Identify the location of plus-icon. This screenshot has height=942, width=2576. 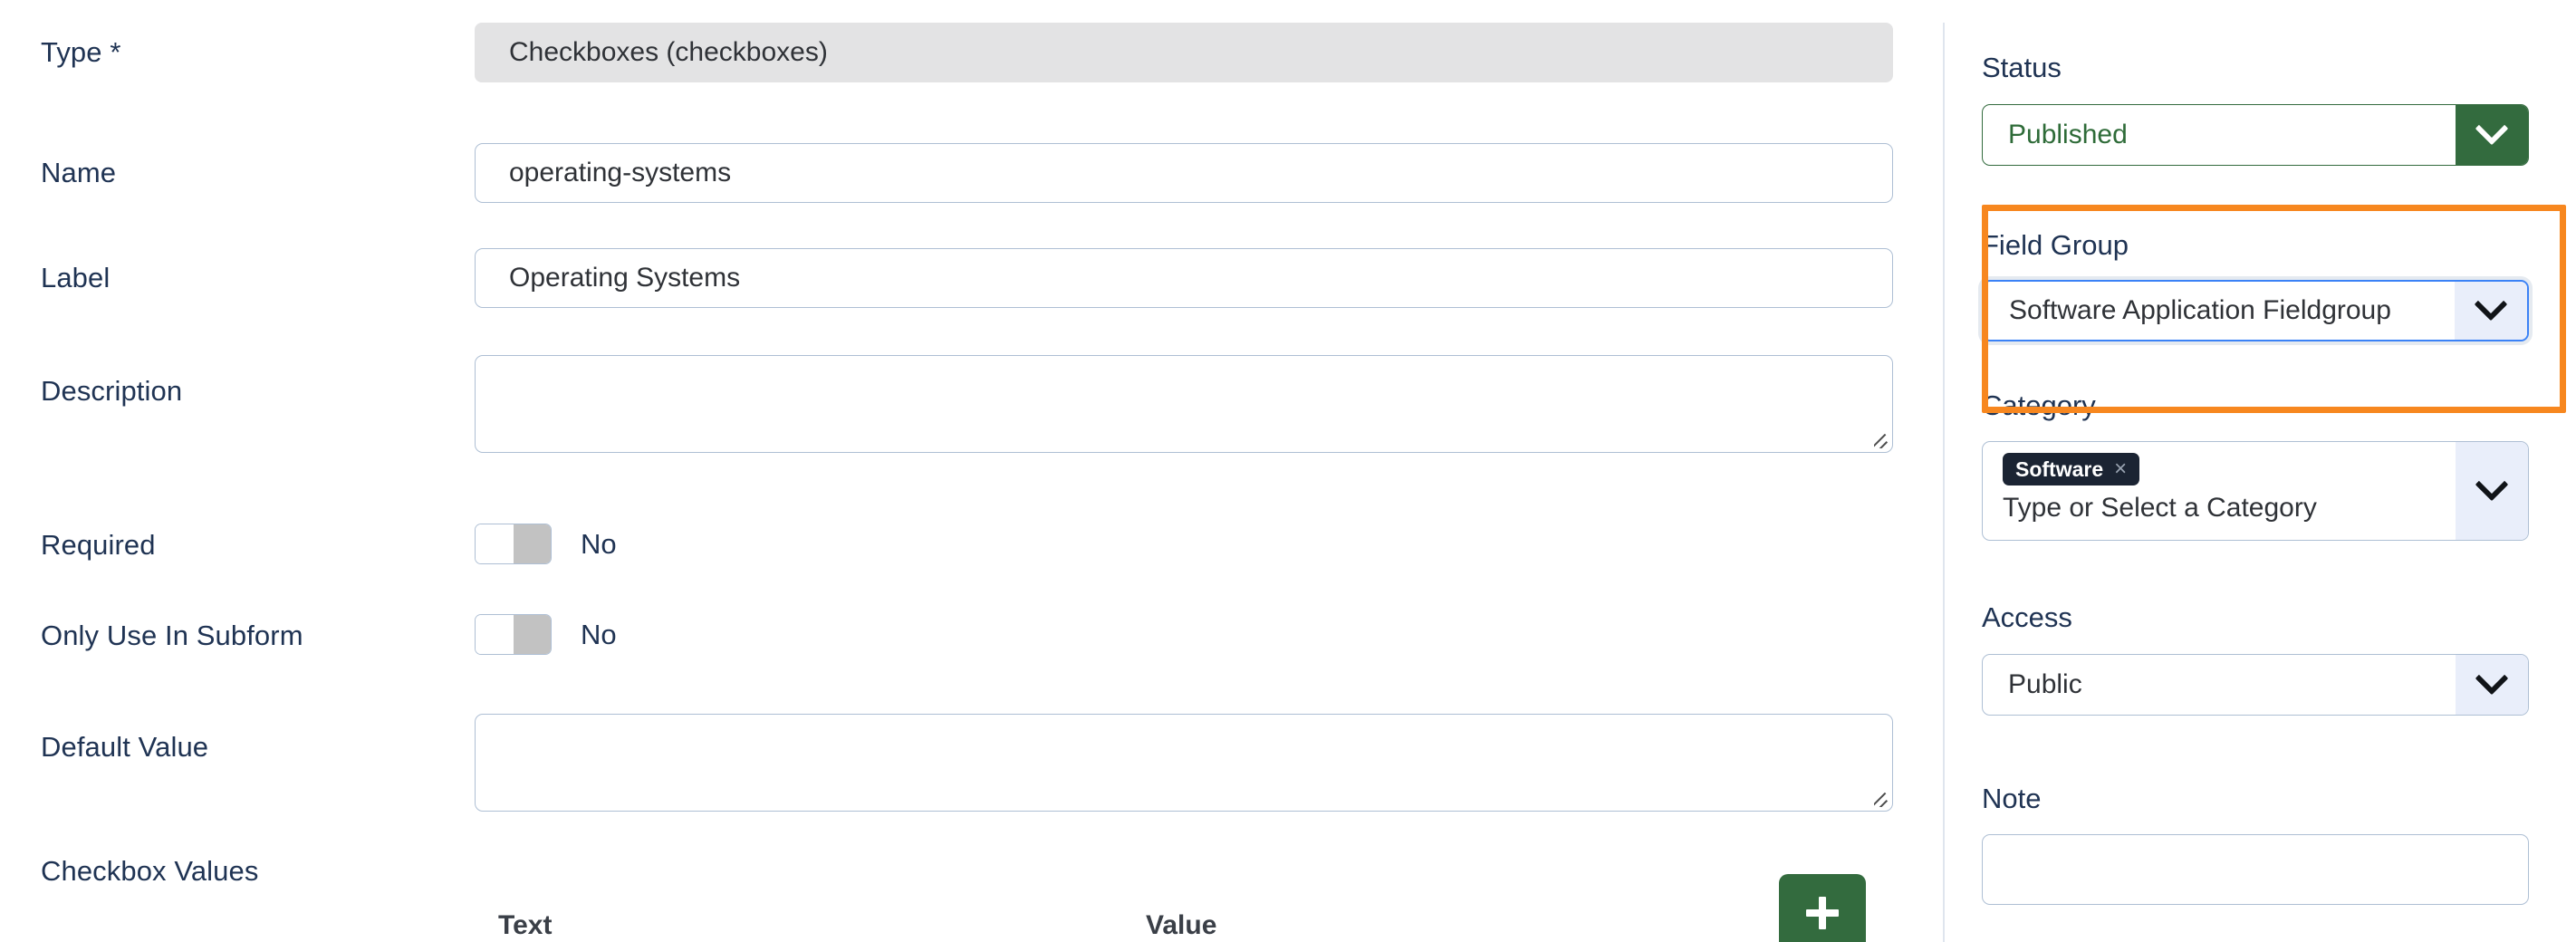
(1822, 913).